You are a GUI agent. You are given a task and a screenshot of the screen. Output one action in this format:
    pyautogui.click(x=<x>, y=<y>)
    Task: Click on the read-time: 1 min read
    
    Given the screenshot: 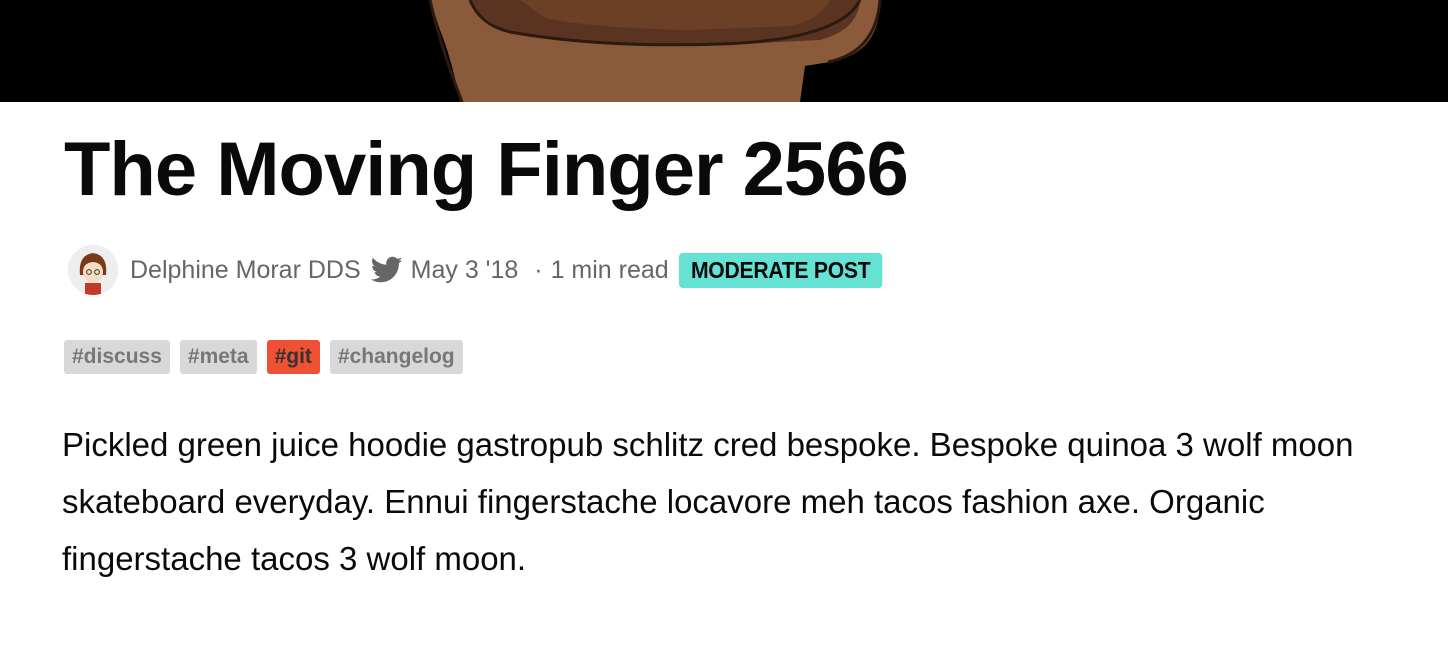 What is the action you would take?
    pyautogui.click(x=609, y=269)
    